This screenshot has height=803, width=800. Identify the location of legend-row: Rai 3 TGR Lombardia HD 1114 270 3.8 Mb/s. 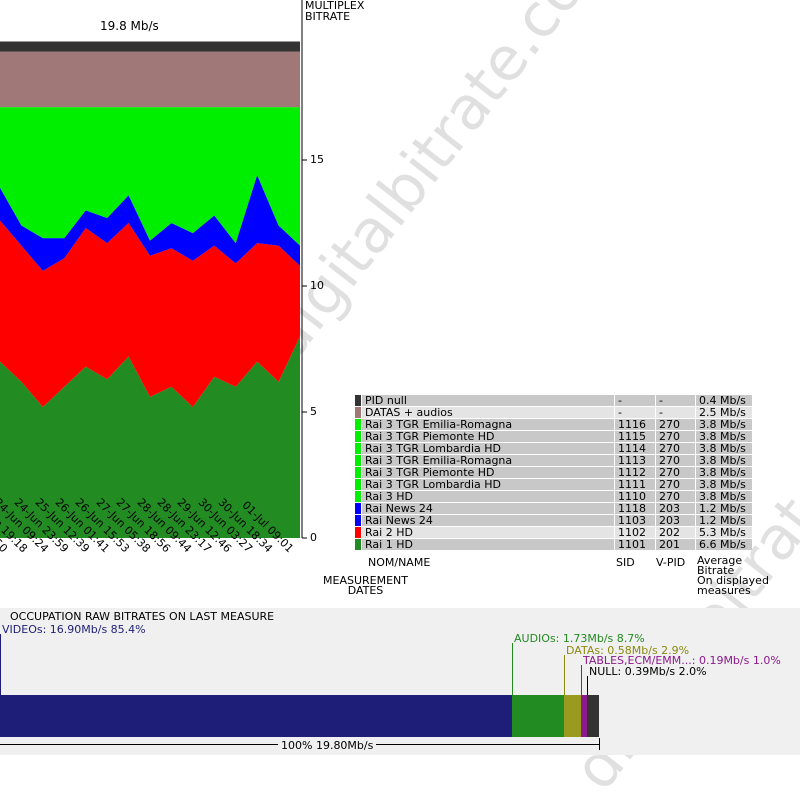
(553, 448).